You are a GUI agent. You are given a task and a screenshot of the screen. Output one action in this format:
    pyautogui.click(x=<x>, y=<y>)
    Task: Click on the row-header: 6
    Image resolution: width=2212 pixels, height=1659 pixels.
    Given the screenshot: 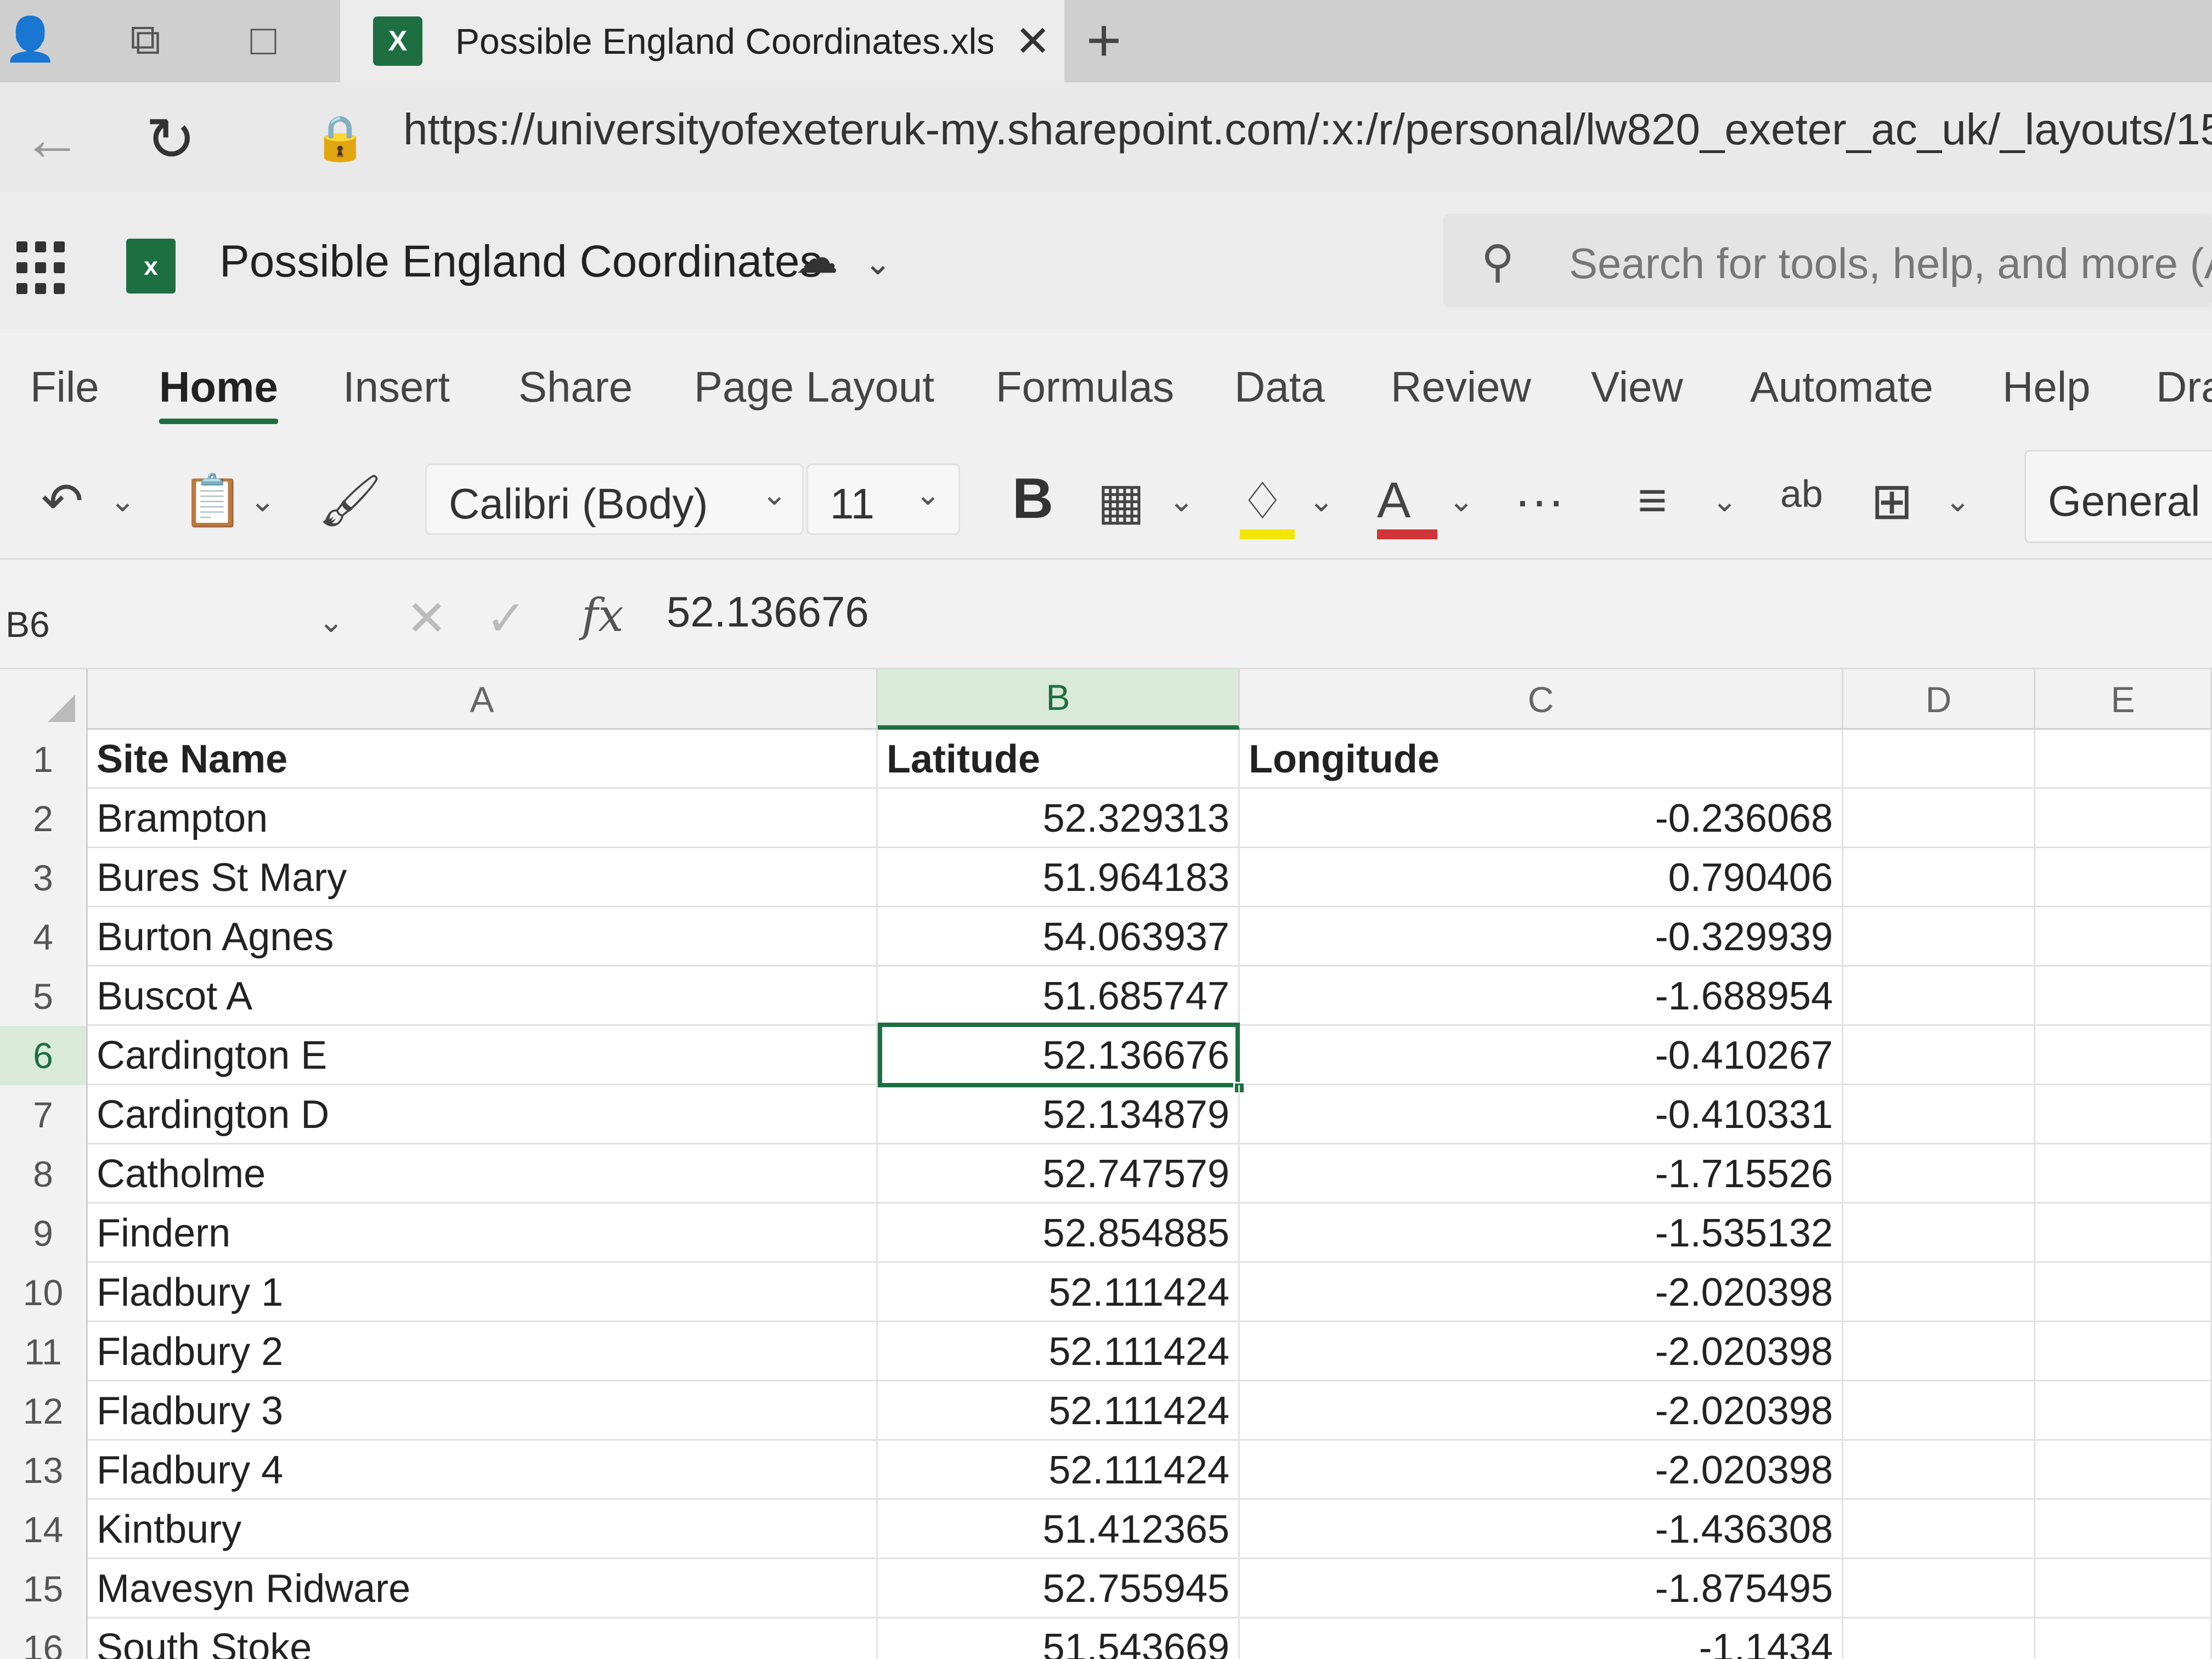 What is the action you would take?
    pyautogui.click(x=44, y=1055)
    